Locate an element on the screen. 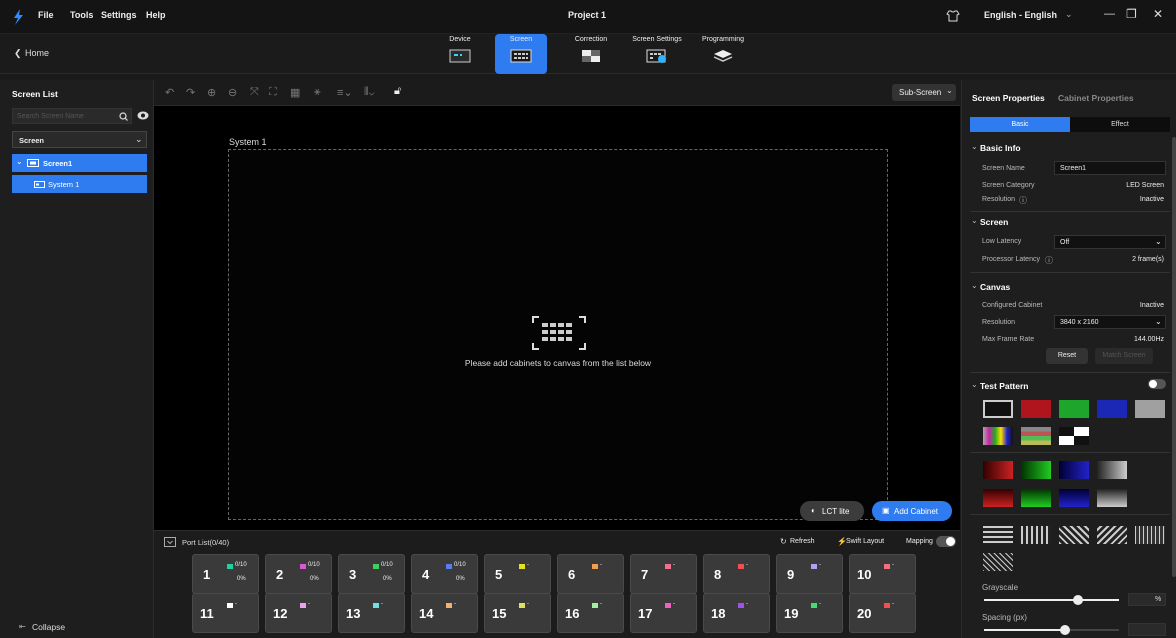 The width and height of the screenshot is (1176, 638). port-1: 1 0/10 0% is located at coordinates (225, 574).